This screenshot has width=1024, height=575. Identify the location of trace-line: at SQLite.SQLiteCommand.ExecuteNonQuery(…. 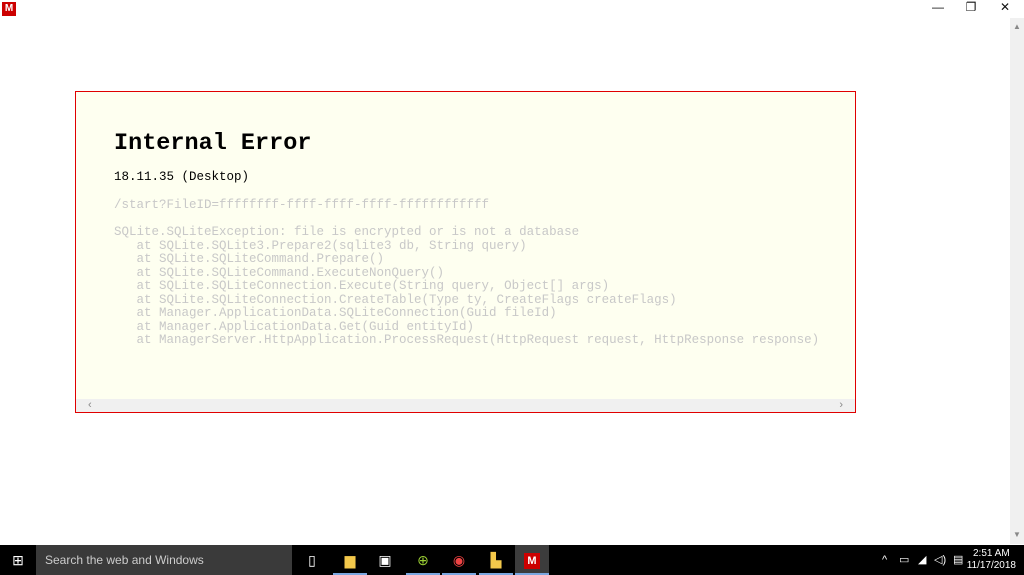
(279, 272).